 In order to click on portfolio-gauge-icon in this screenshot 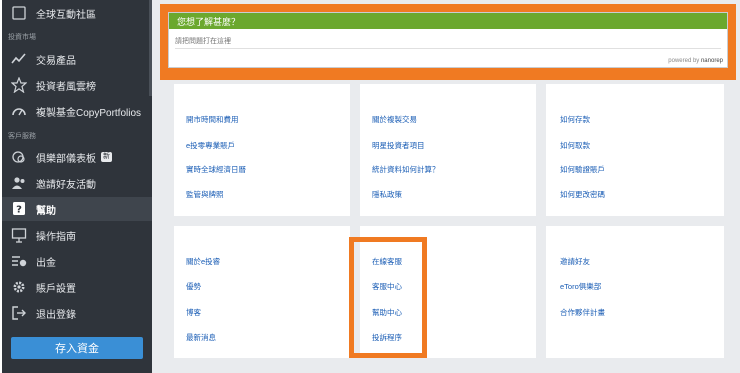, I will do `click(19, 111)`.